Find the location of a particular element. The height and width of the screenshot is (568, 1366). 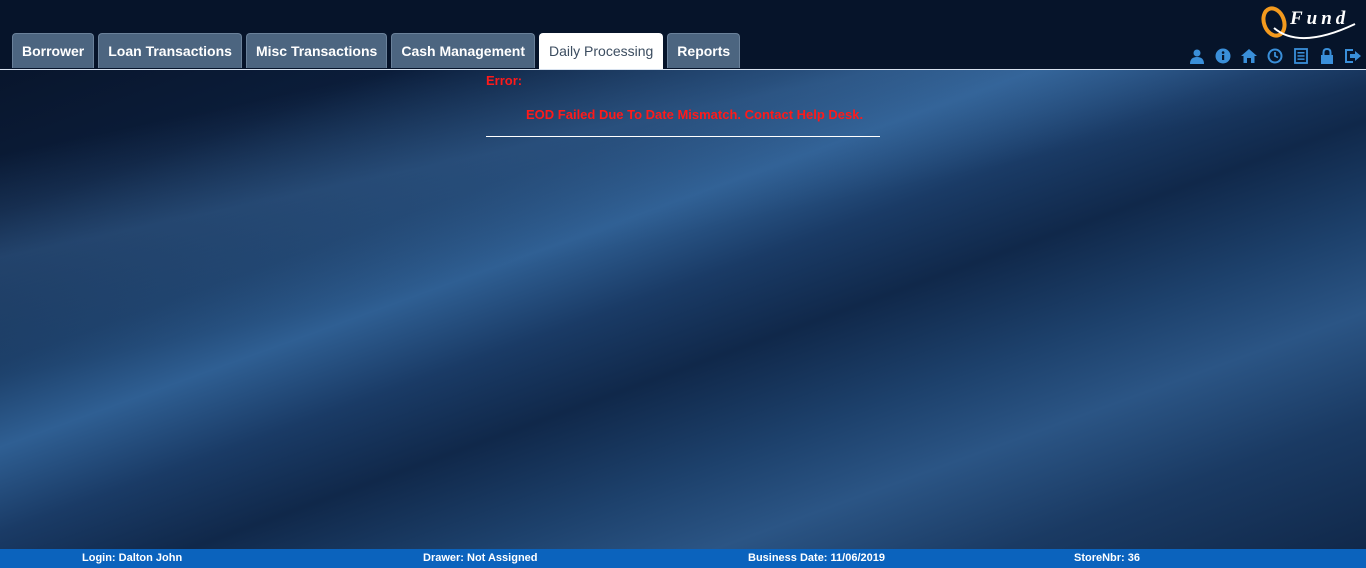

error-divider is located at coordinates (683, 136).